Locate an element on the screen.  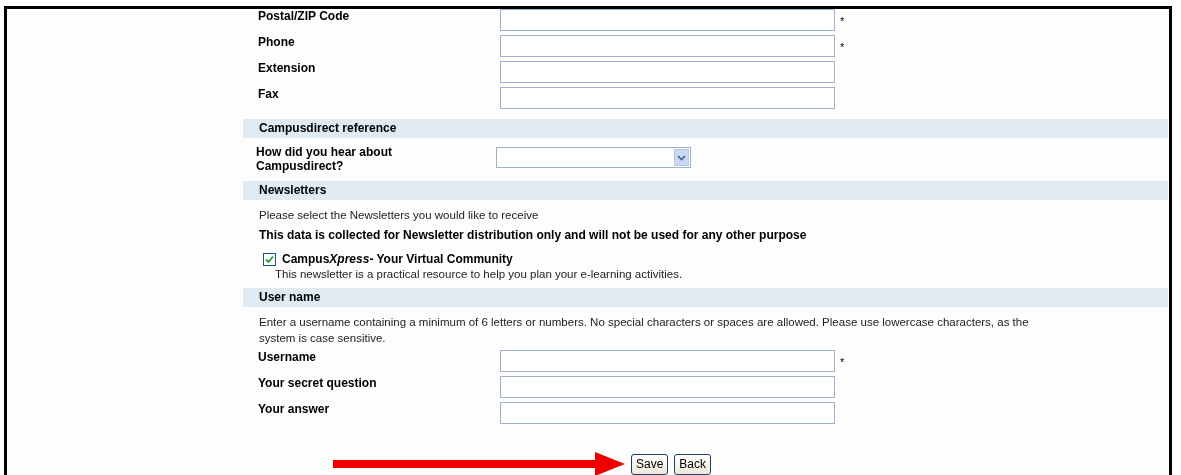
section-header: Campusdirect reference is located at coordinates (705, 128).